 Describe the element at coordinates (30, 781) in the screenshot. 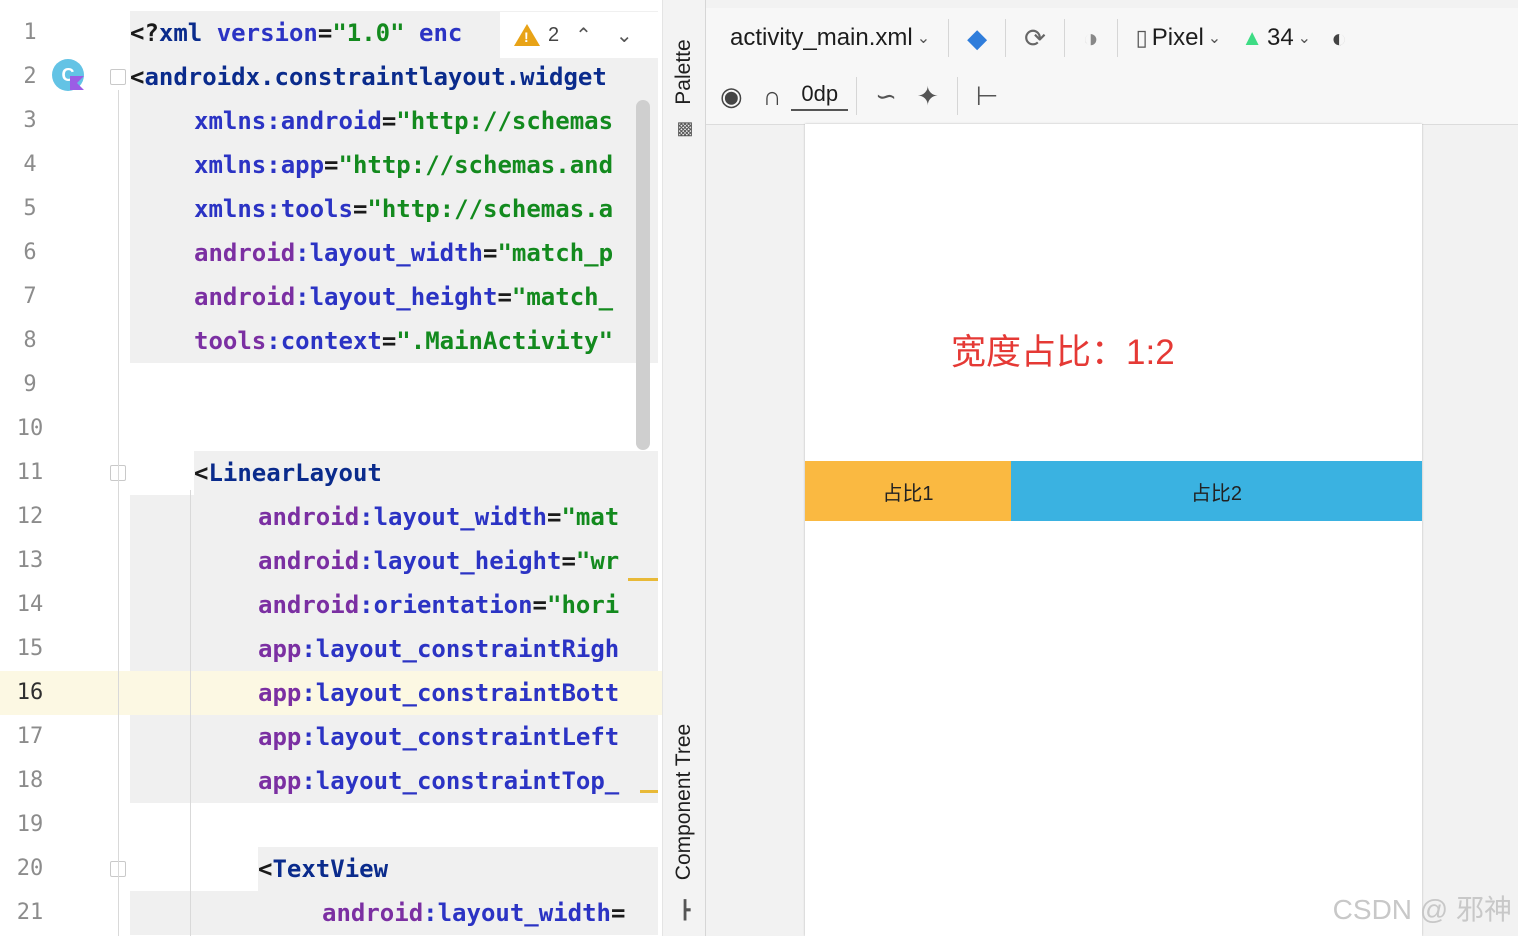

I see `line-number: 18` at that location.